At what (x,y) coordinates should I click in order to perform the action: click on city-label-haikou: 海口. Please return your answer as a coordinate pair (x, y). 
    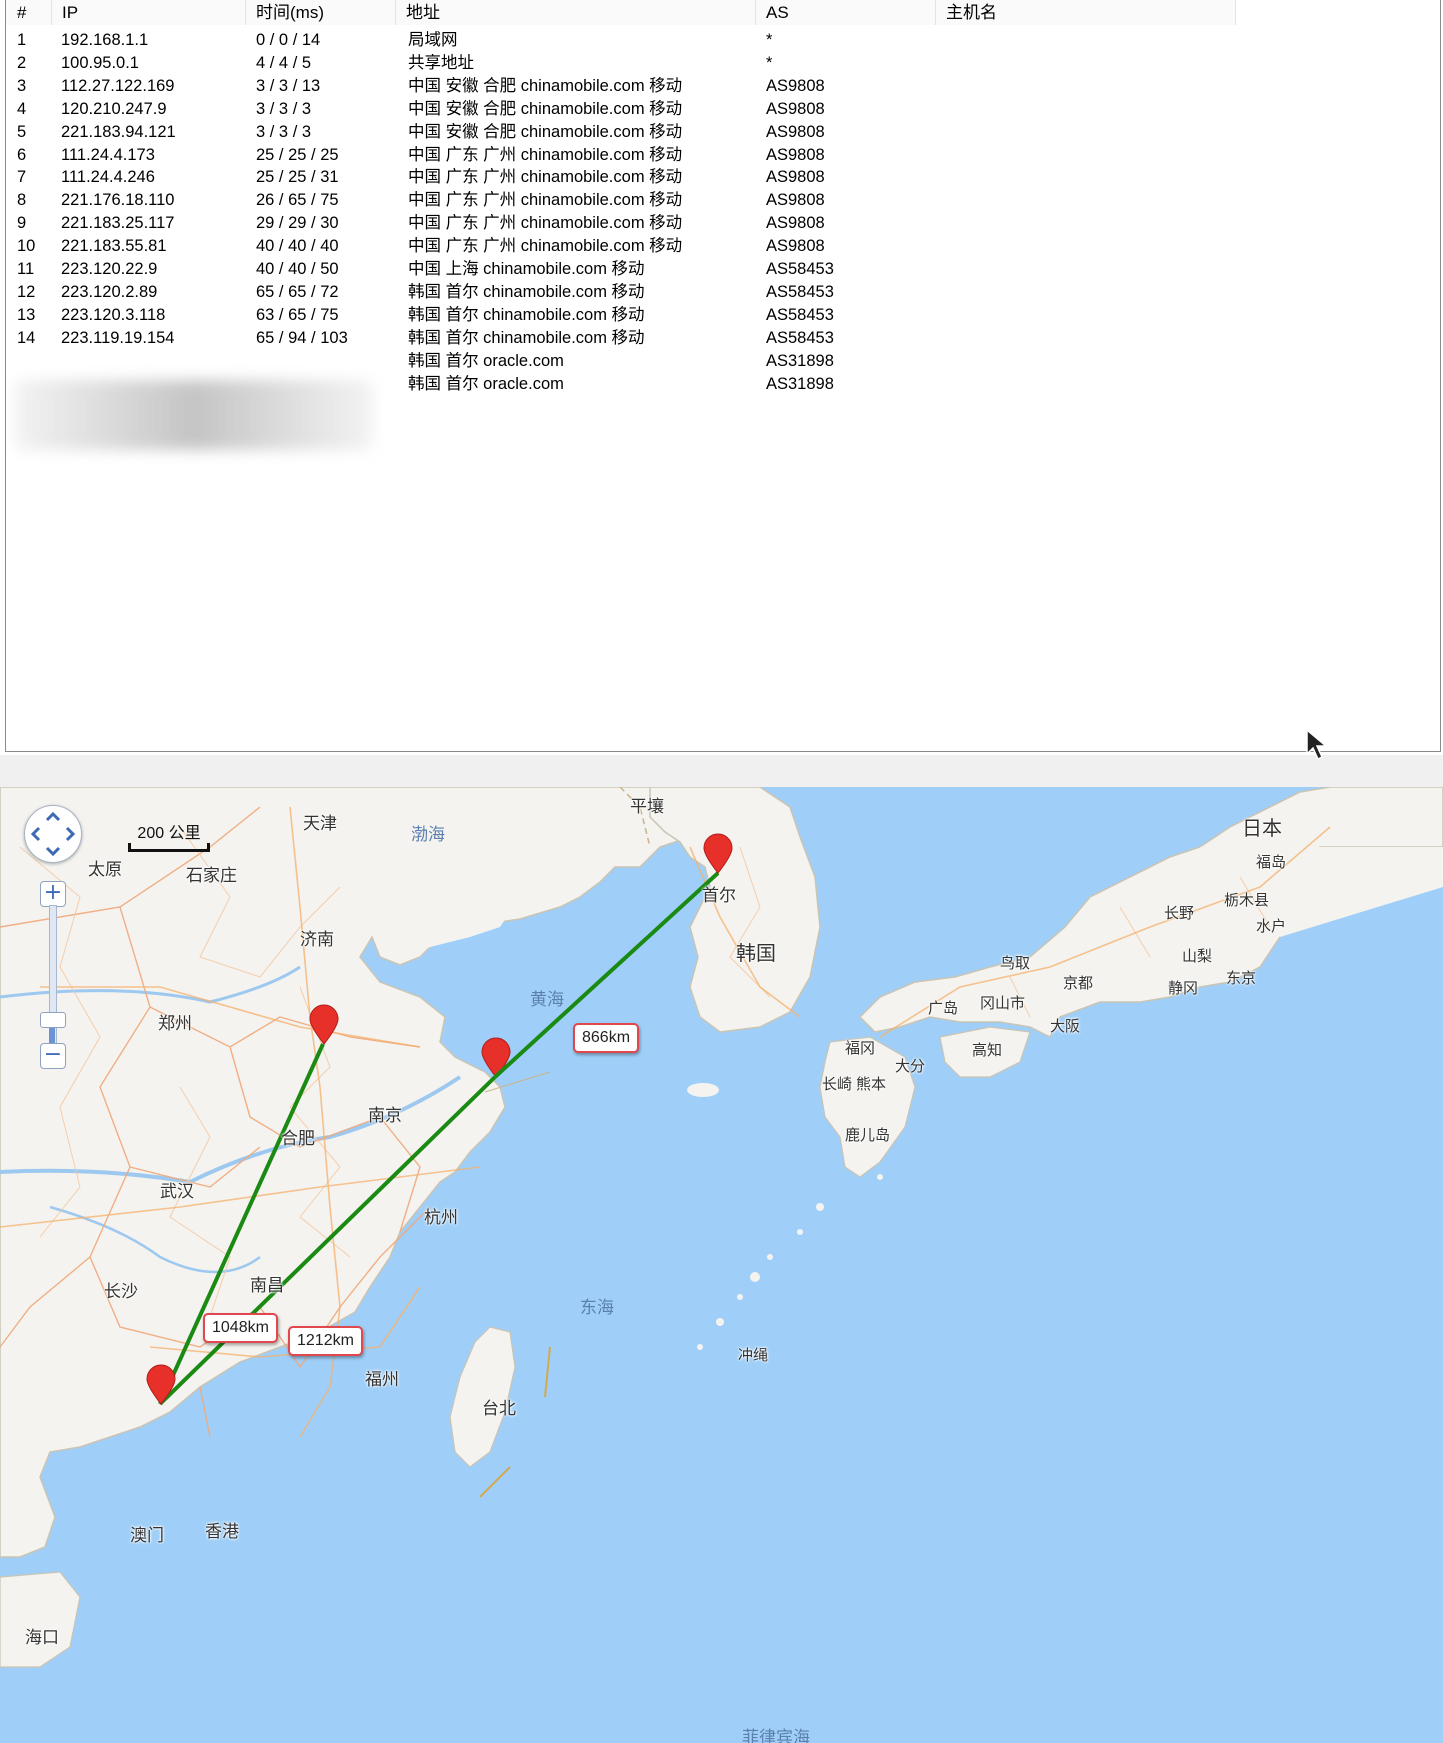
    Looking at the image, I should click on (42, 1637).